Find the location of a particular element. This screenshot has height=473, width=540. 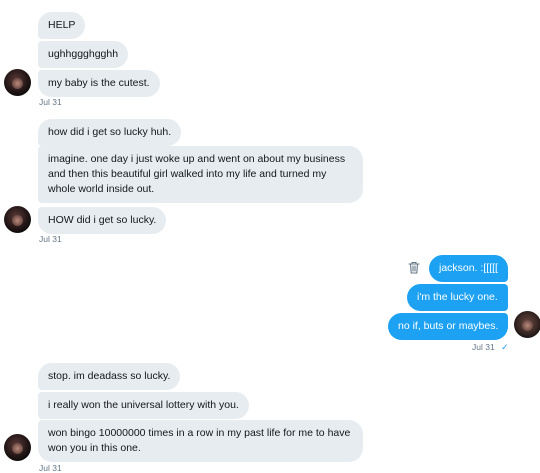

message-bubble: HELP is located at coordinates (62, 25).